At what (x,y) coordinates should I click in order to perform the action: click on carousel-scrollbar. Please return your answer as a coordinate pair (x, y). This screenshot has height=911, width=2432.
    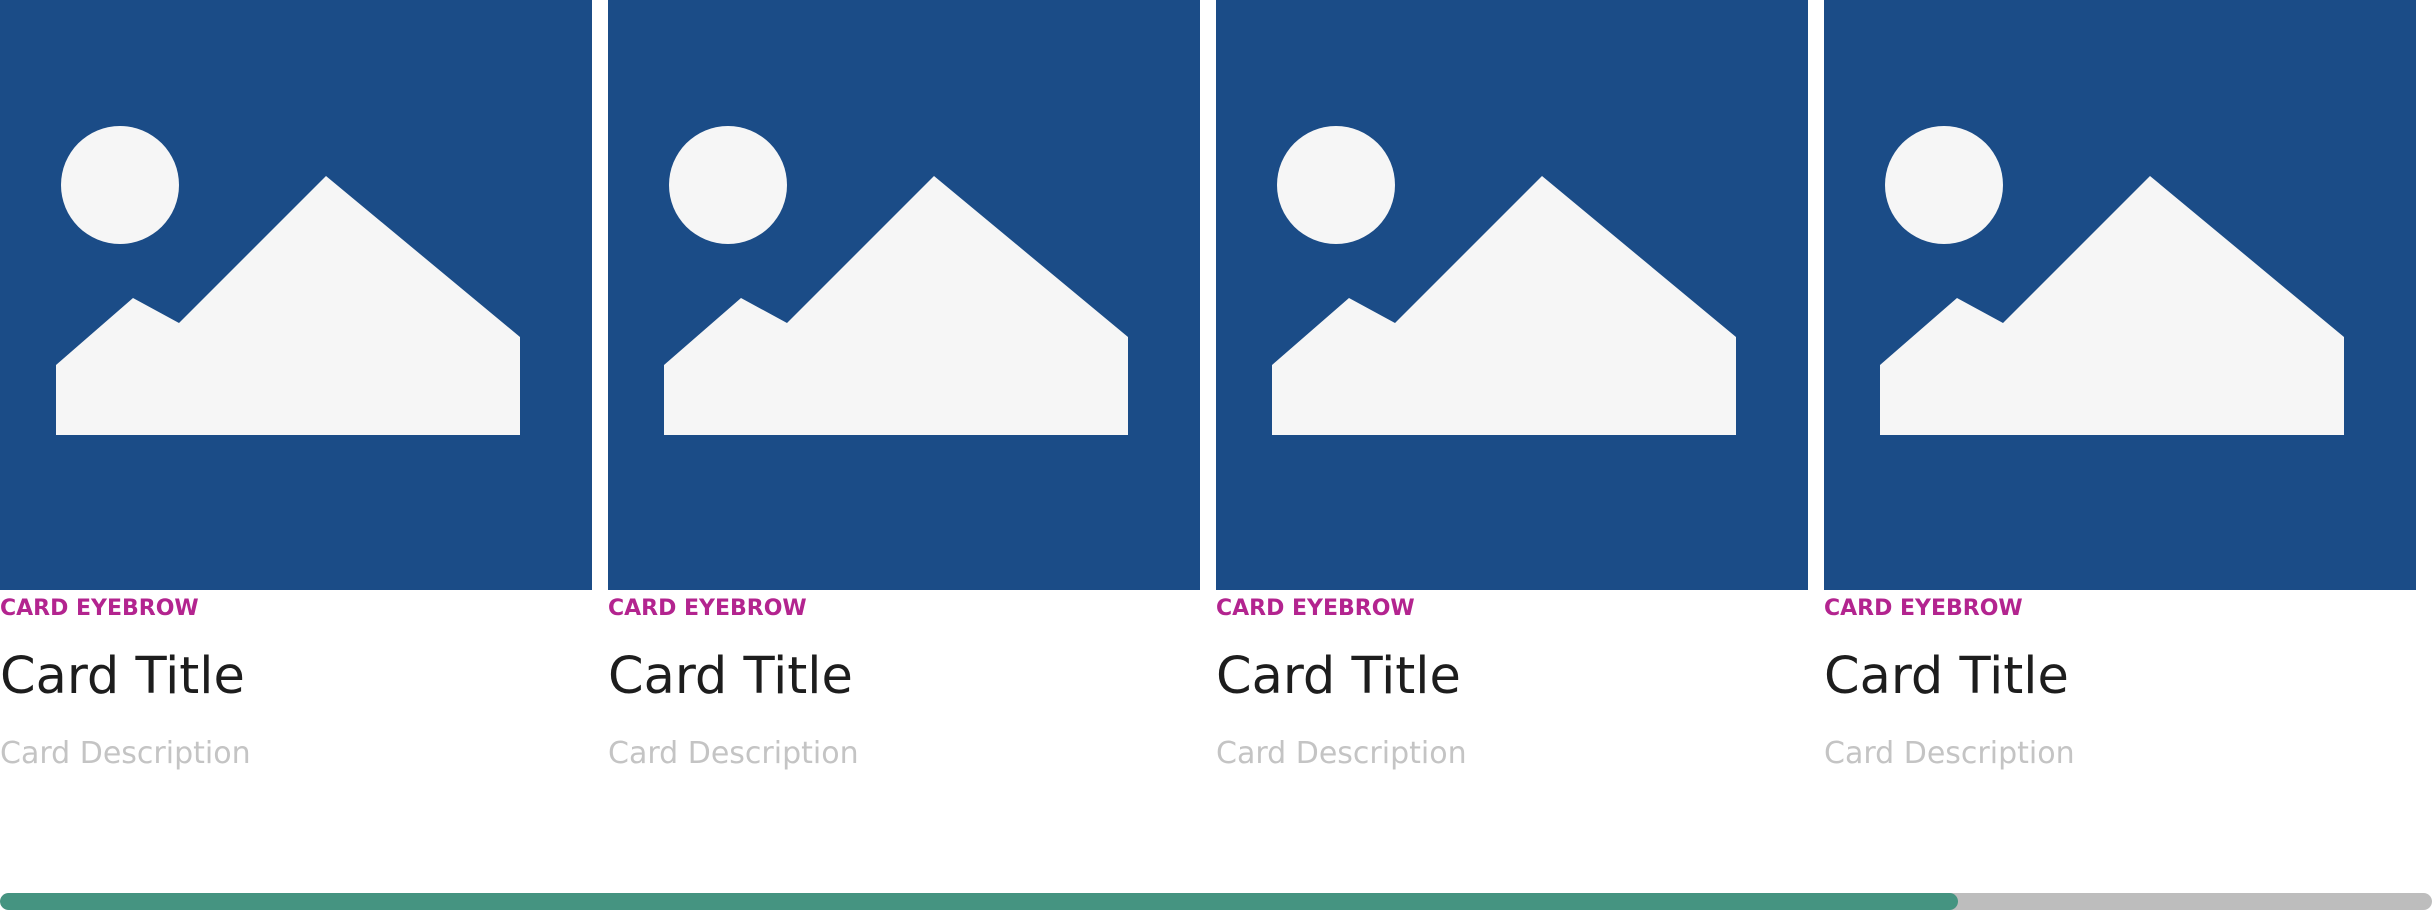
    Looking at the image, I should click on (1216, 901).